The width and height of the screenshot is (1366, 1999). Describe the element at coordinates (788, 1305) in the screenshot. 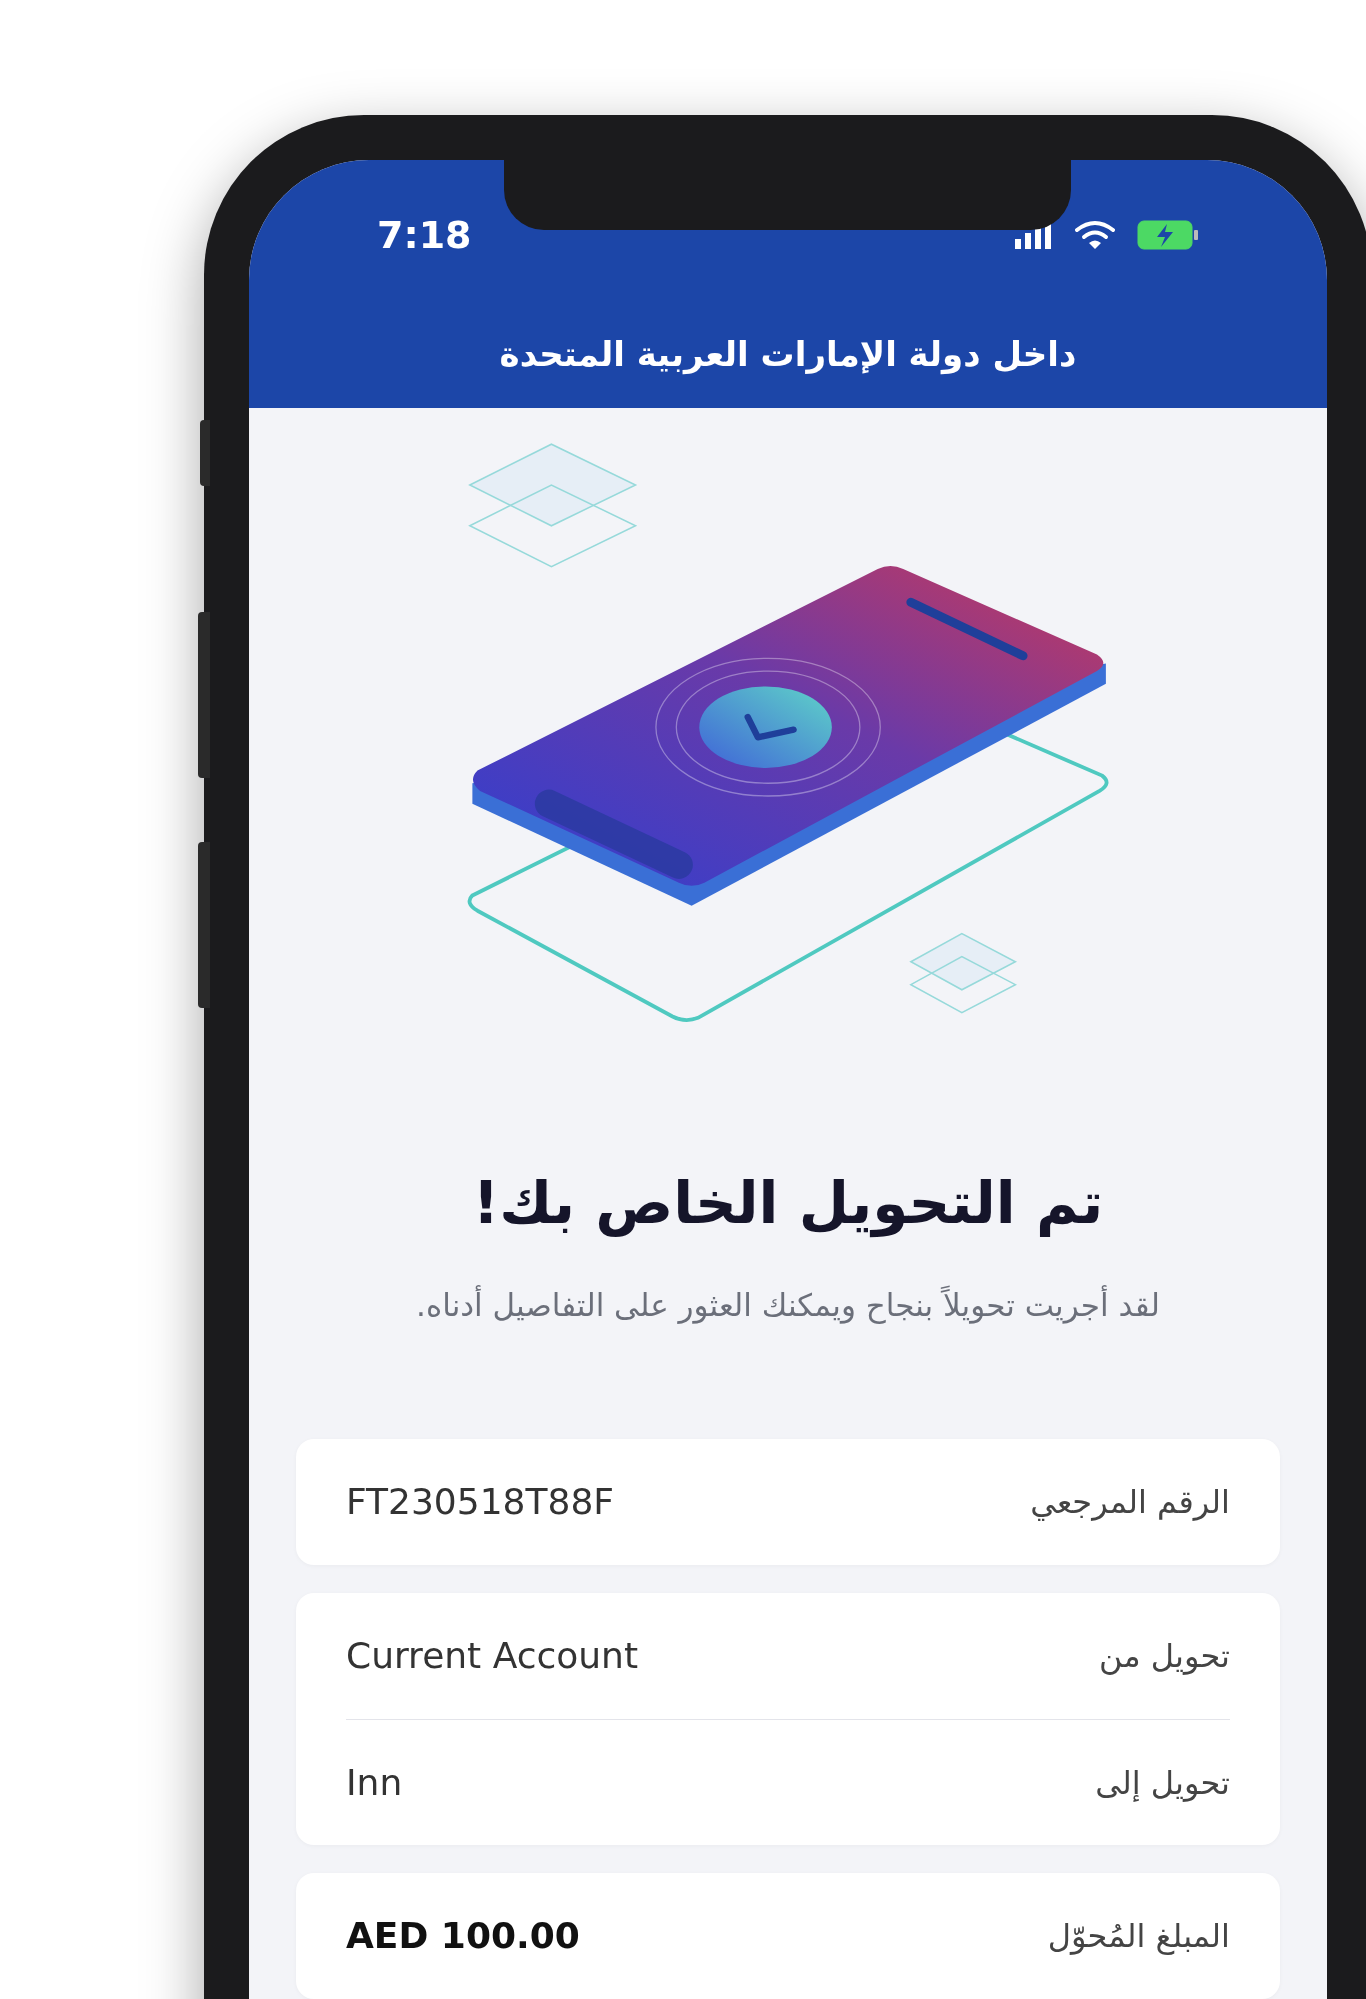

I see `success-message: لقد أجريت تحويلاً بنجاح ويمكنك العثور على التفاصيل أدناه.` at that location.